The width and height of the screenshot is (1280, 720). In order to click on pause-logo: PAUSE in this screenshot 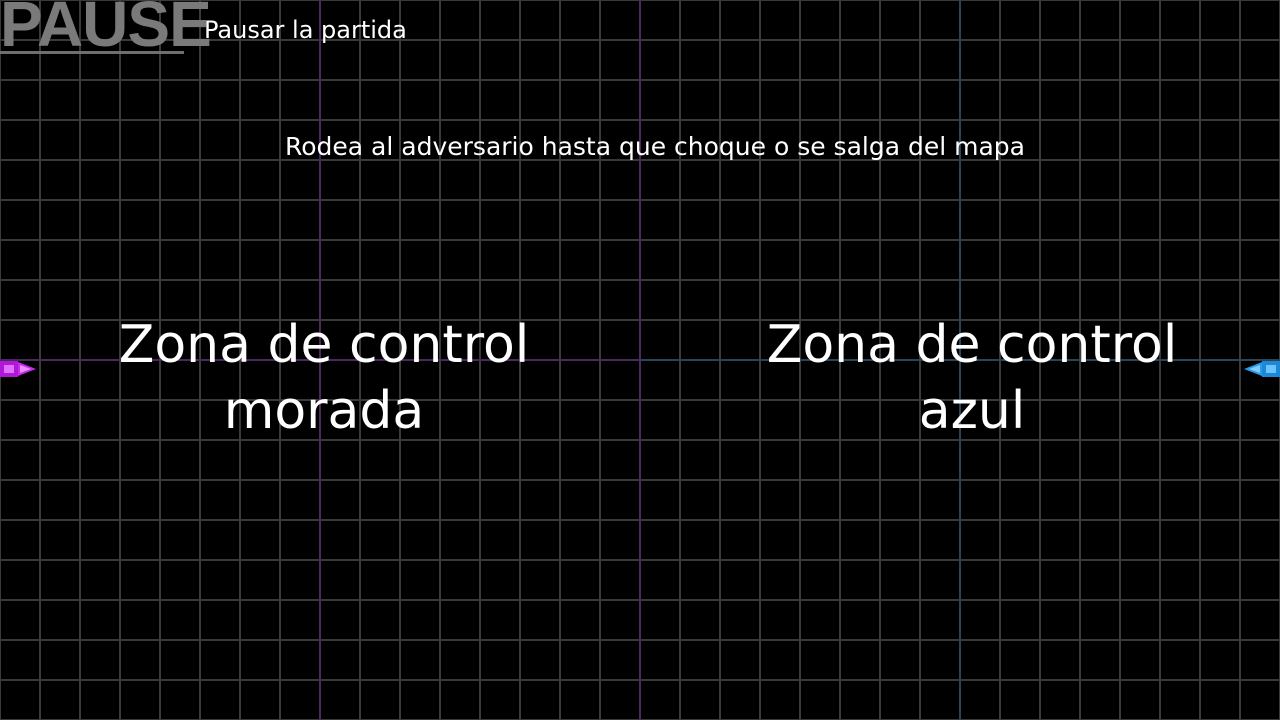, I will do `click(106, 30)`.